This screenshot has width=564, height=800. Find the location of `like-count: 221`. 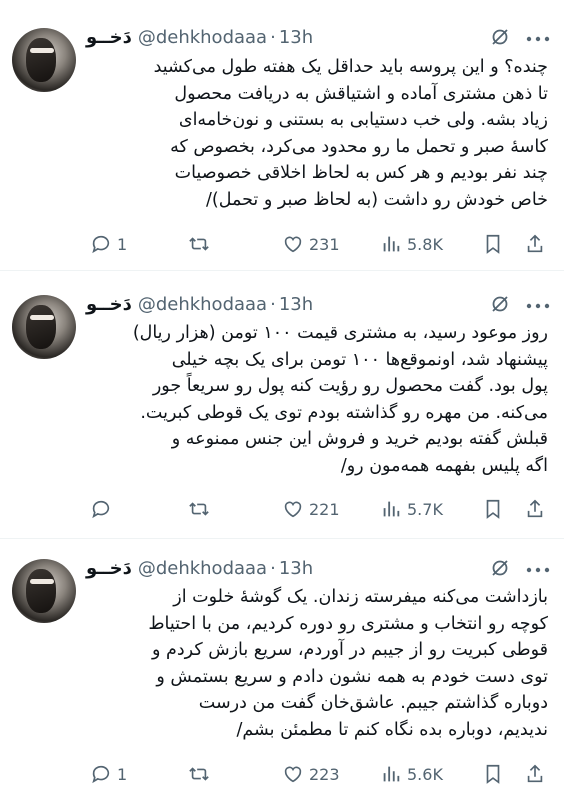

like-count: 221 is located at coordinates (324, 509).